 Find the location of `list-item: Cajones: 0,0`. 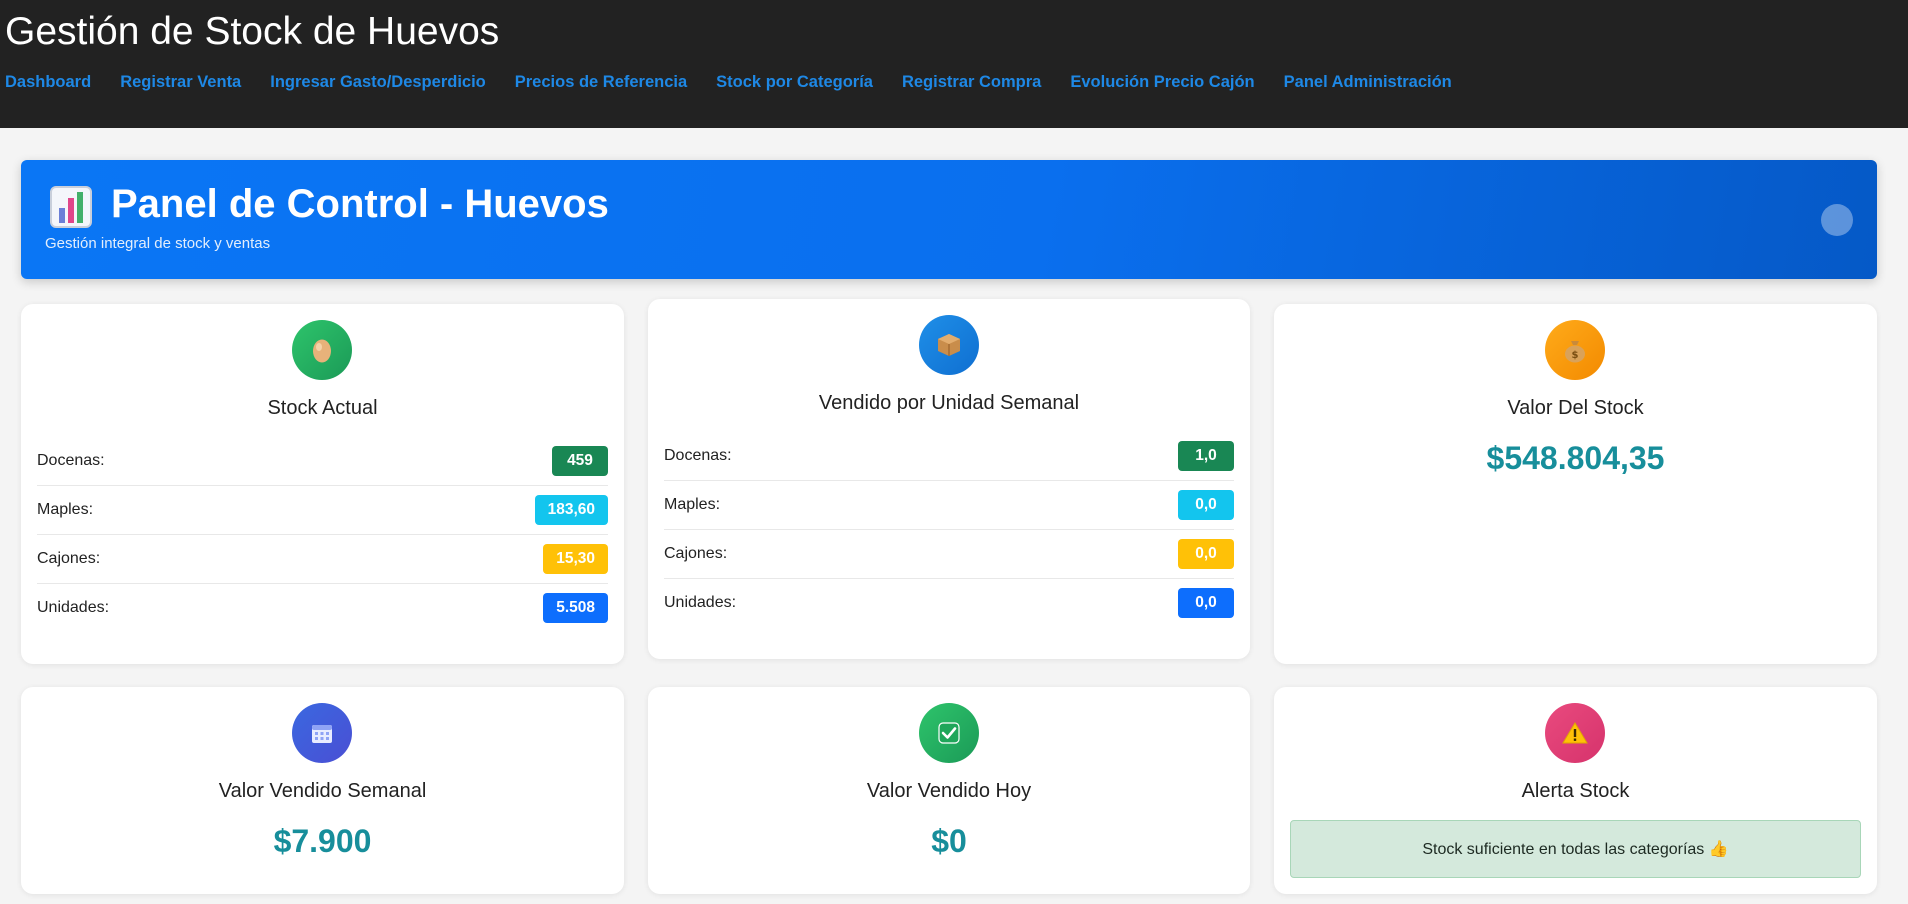

list-item: Cajones: 0,0 is located at coordinates (949, 554).